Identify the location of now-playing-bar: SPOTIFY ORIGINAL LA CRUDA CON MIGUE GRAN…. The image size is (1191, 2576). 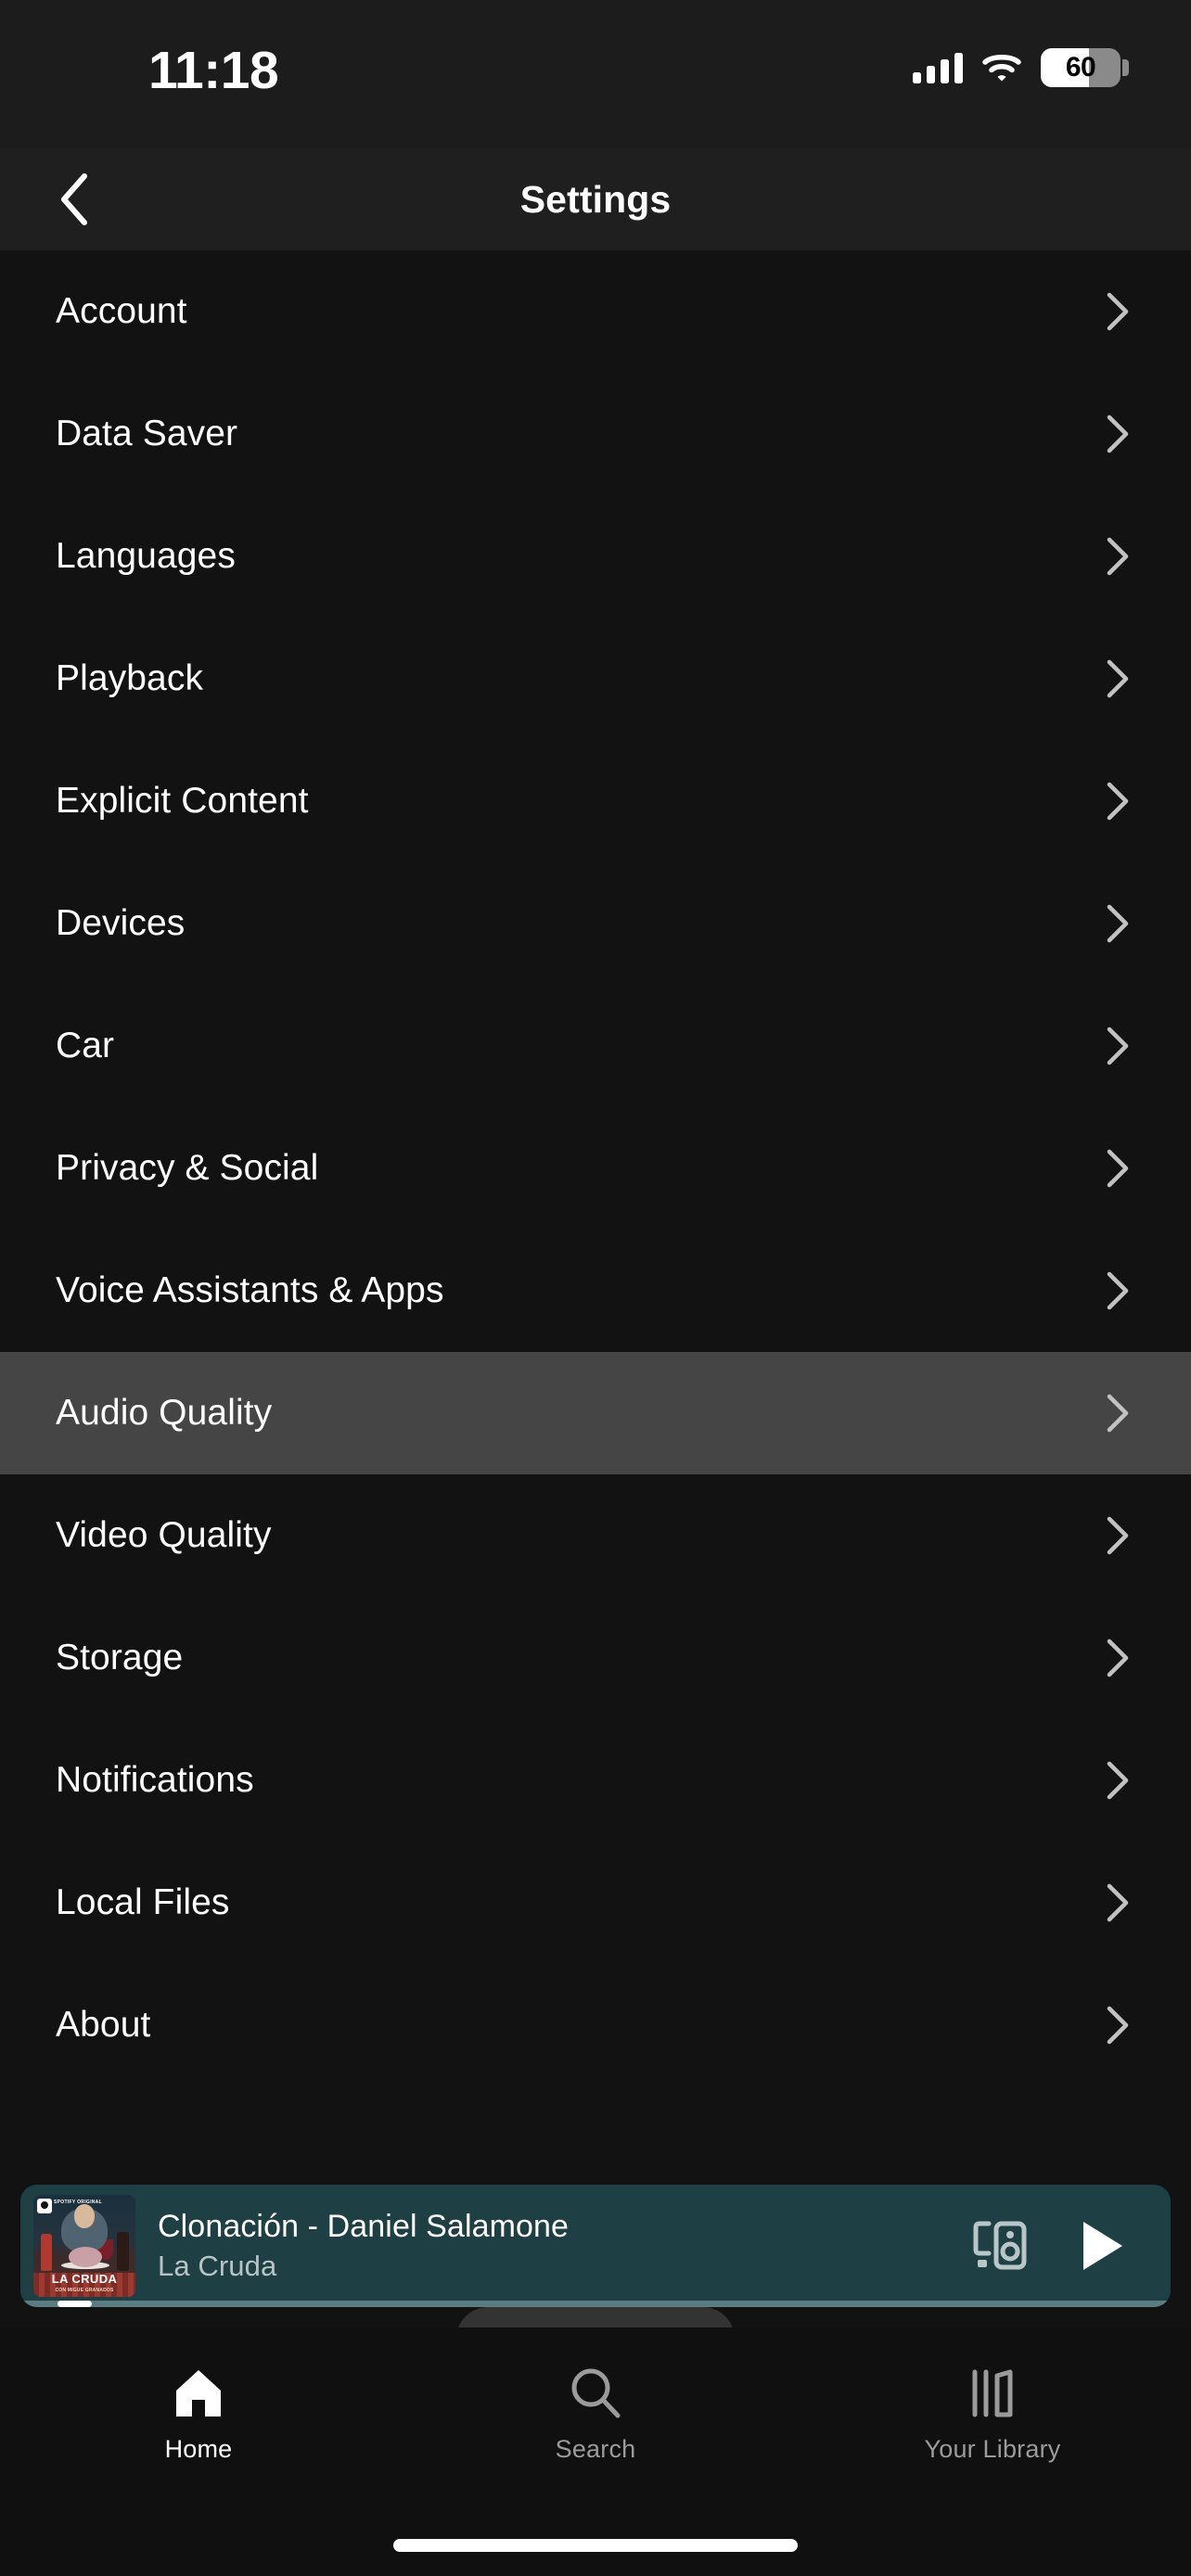
(595, 2246).